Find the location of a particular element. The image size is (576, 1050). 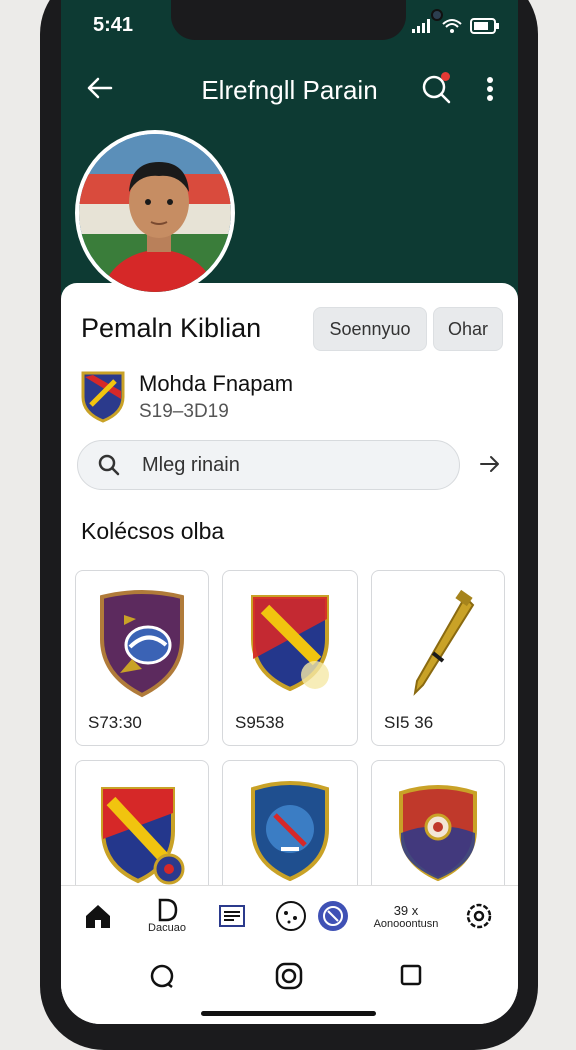

circle-icon is located at coordinates (333, 916).